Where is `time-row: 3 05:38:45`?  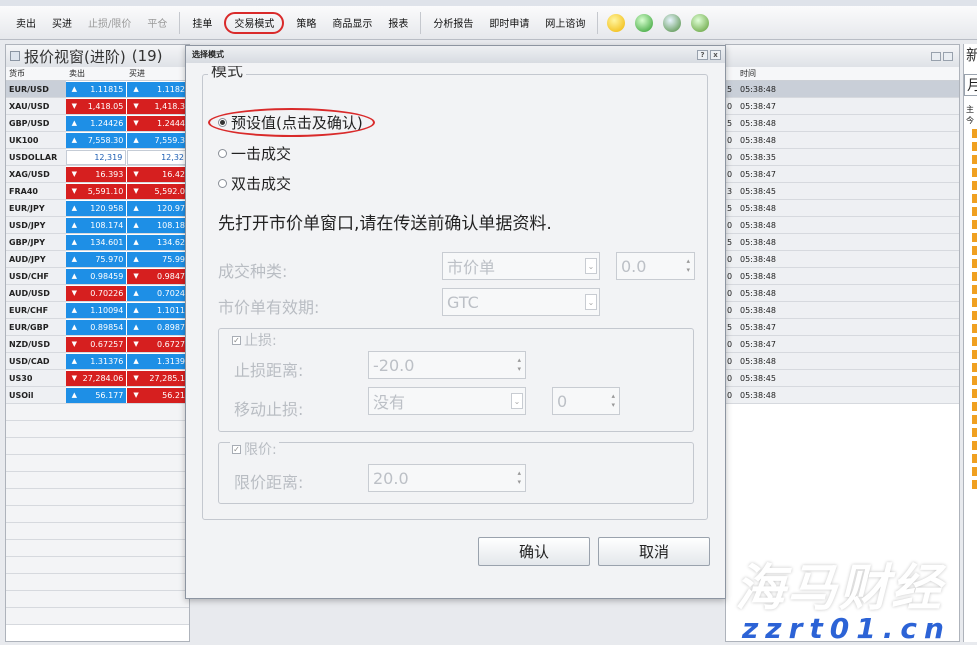 time-row: 3 05:38:45 is located at coordinates (842, 191).